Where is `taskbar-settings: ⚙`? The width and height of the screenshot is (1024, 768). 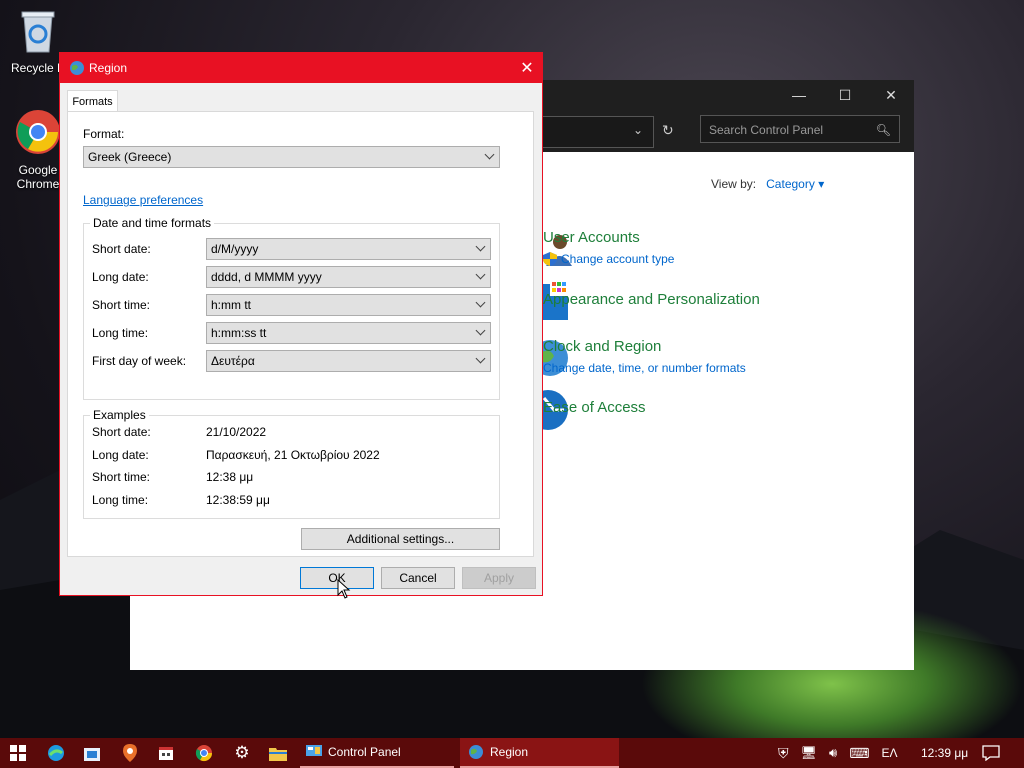 taskbar-settings: ⚙ is located at coordinates (242, 753).